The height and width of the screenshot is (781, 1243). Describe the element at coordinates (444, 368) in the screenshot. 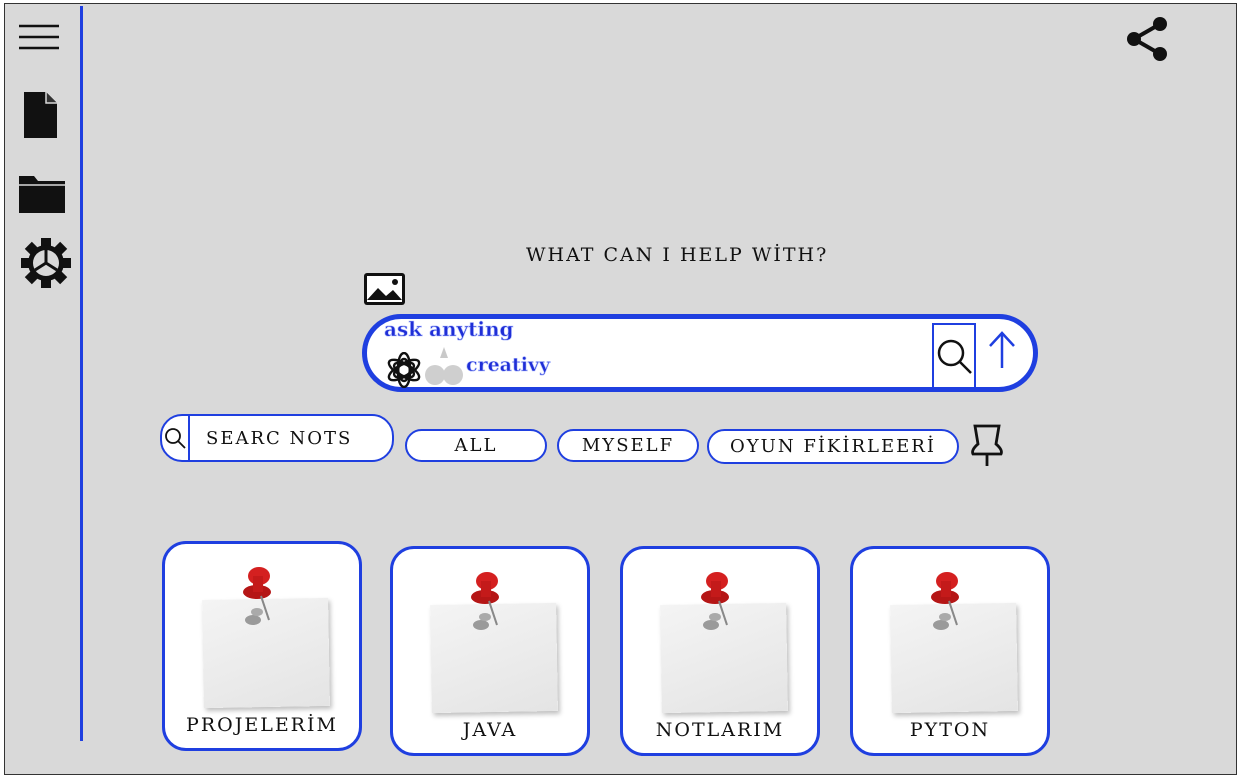

I see `drops-icon` at that location.